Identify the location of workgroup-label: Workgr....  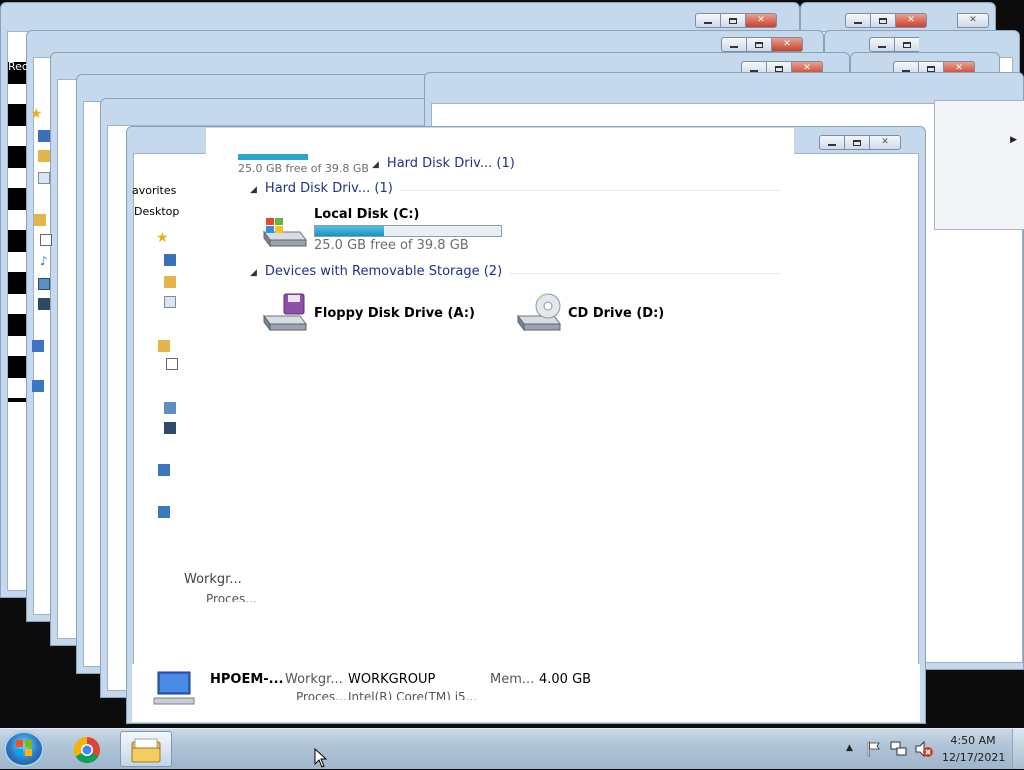
(314, 679).